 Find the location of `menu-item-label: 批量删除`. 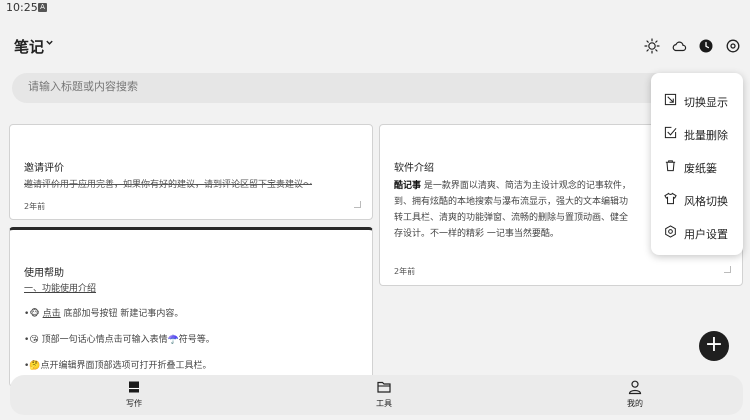

menu-item-label: 批量删除 is located at coordinates (706, 135).